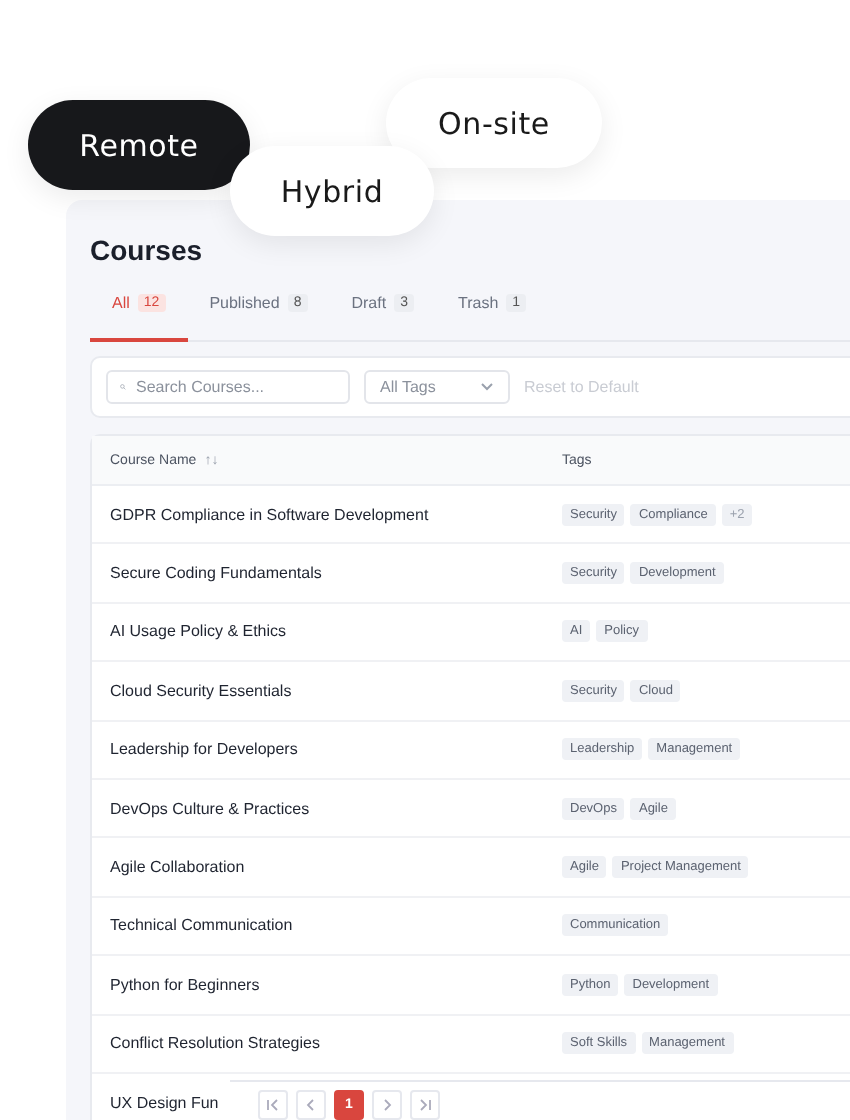  Describe the element at coordinates (139, 145) in the screenshot. I see `work-mode-pill: Remote` at that location.